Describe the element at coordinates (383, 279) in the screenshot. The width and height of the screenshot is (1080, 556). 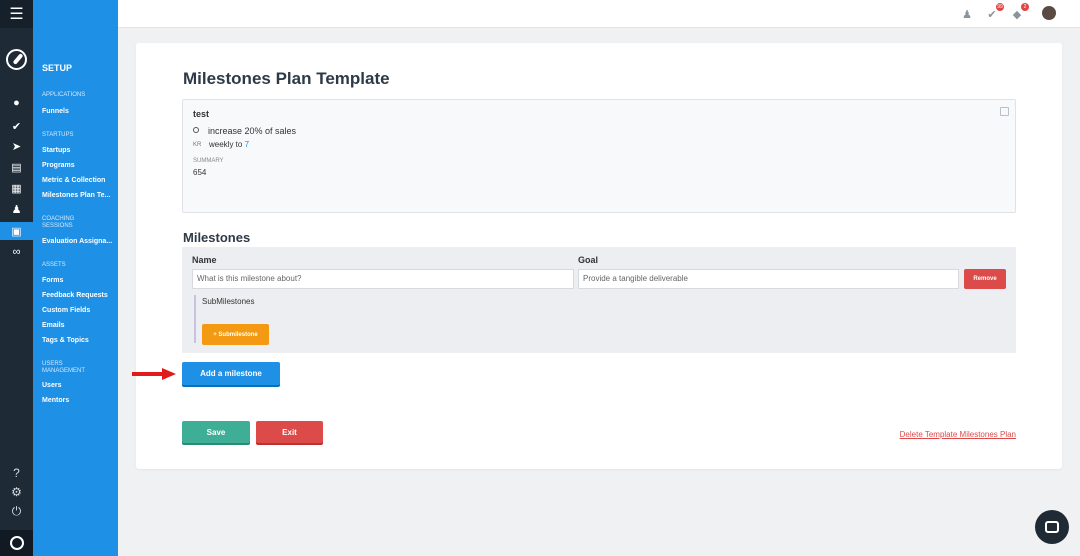
I see `milestone-name-input: What is this milestone about?` at that location.